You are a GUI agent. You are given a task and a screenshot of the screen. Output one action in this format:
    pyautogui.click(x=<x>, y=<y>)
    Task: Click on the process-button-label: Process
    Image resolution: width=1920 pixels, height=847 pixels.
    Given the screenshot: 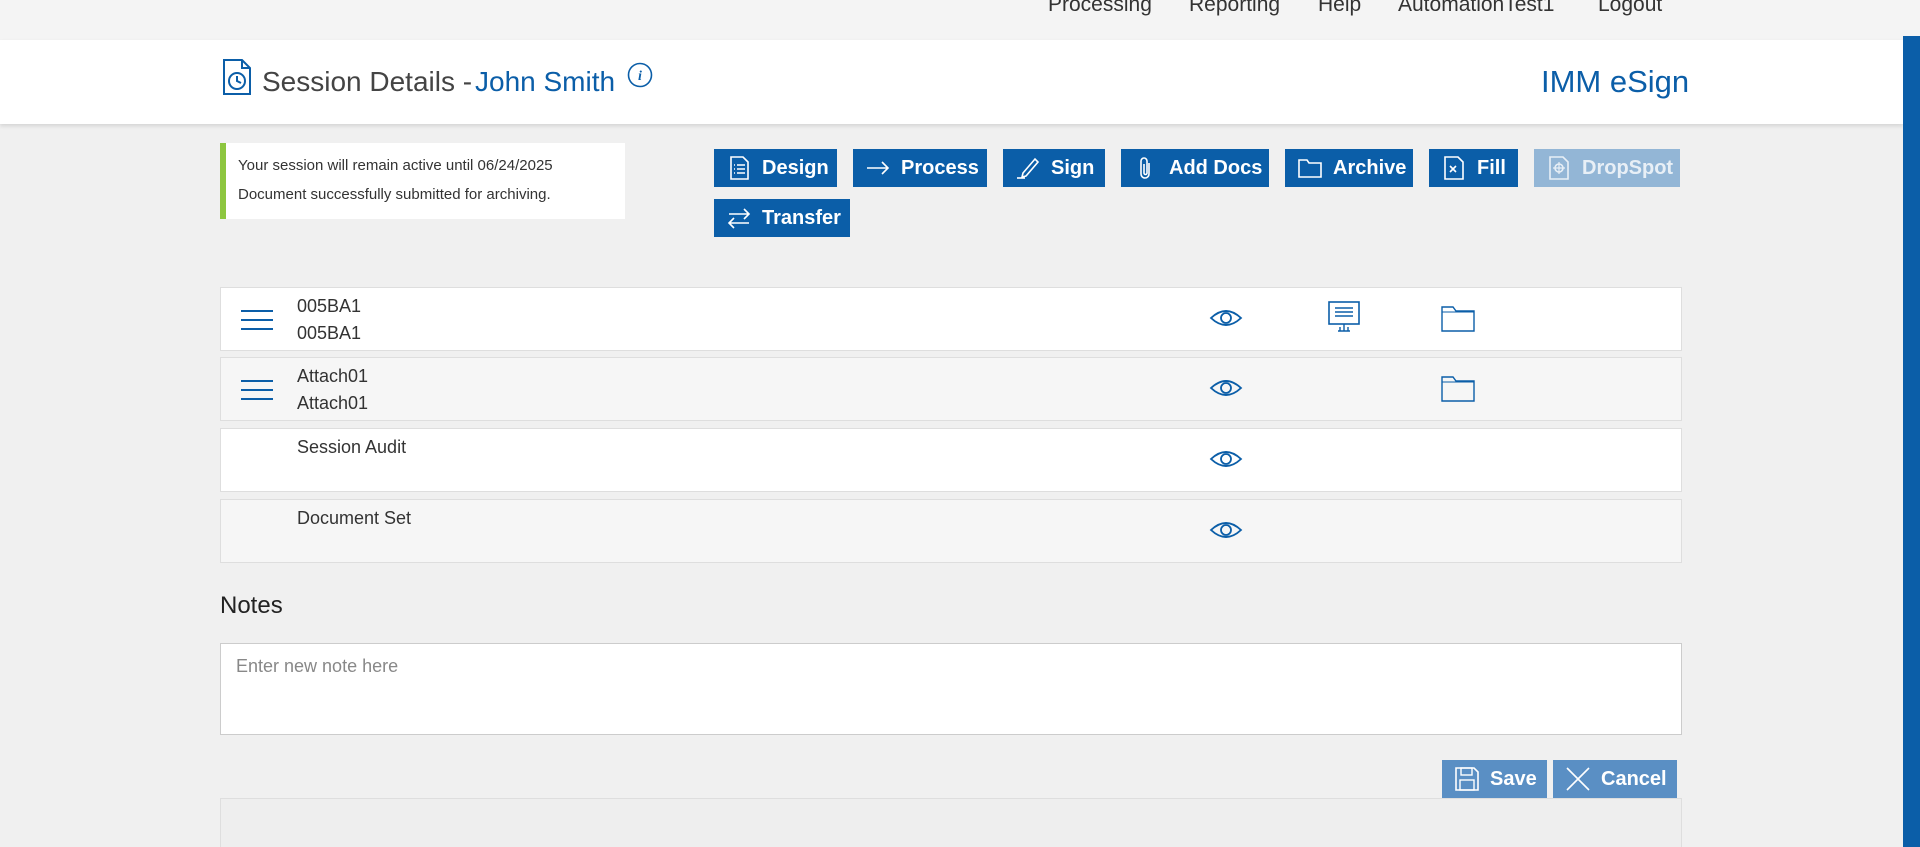 What is the action you would take?
    pyautogui.click(x=940, y=167)
    